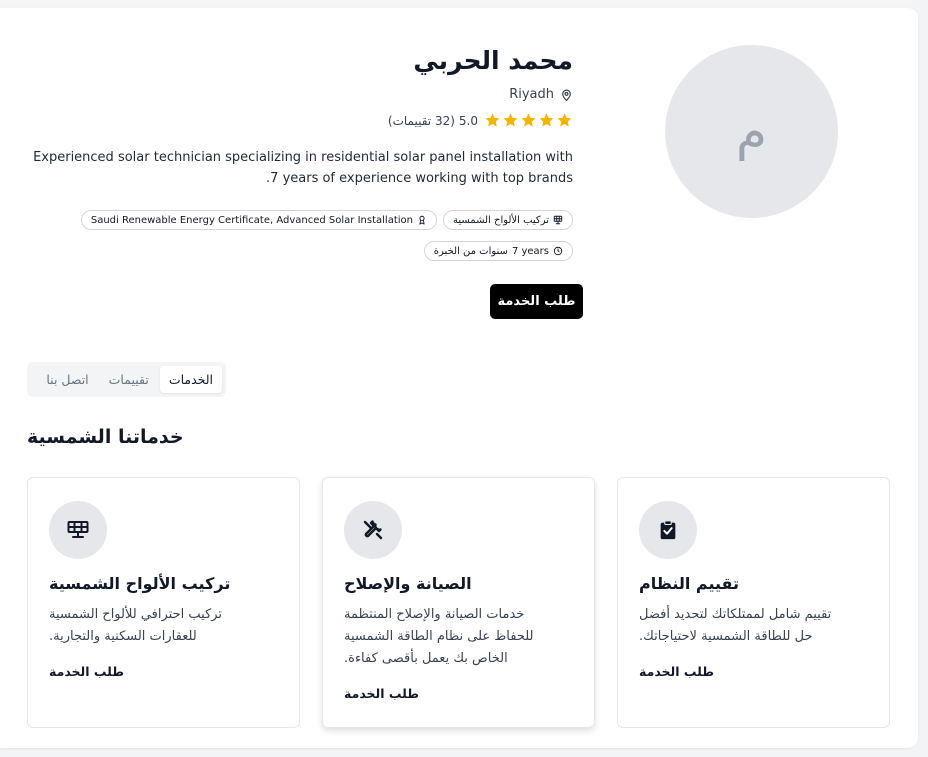  Describe the element at coordinates (558, 220) in the screenshot. I see `solar-panel-small-icon` at that location.